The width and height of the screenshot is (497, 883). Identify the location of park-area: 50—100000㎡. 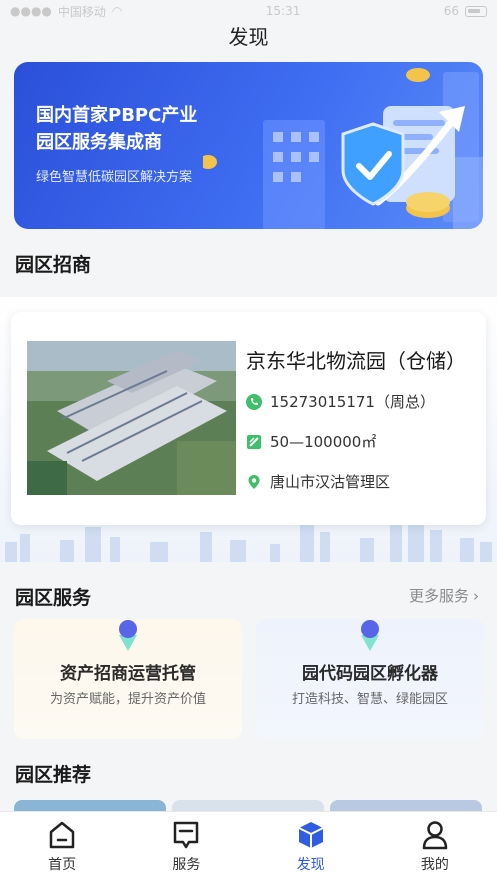
(323, 442).